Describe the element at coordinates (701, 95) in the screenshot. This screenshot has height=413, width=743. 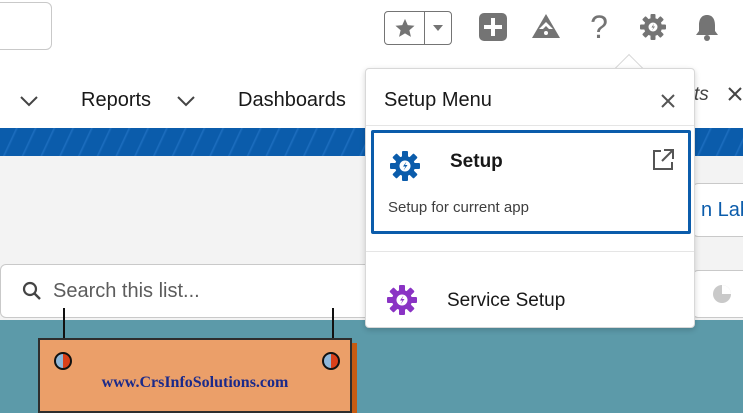
I see `overflow-tab-label: ts` at that location.